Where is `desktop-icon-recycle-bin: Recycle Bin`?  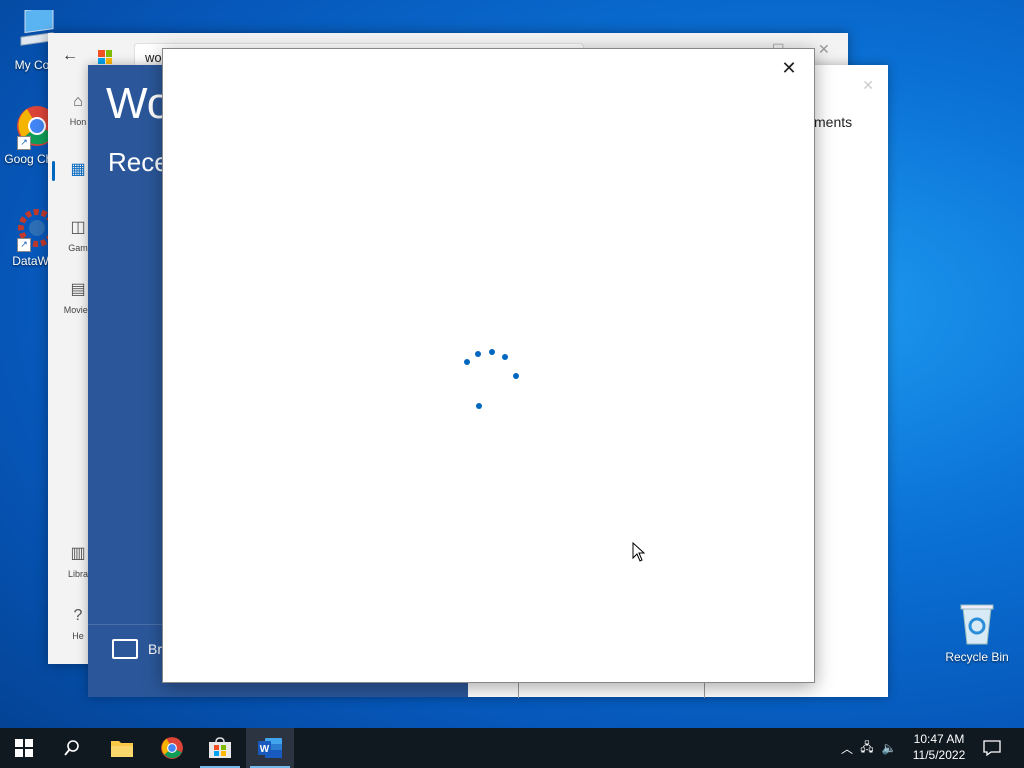 desktop-icon-recycle-bin: Recycle Bin is located at coordinates (977, 633).